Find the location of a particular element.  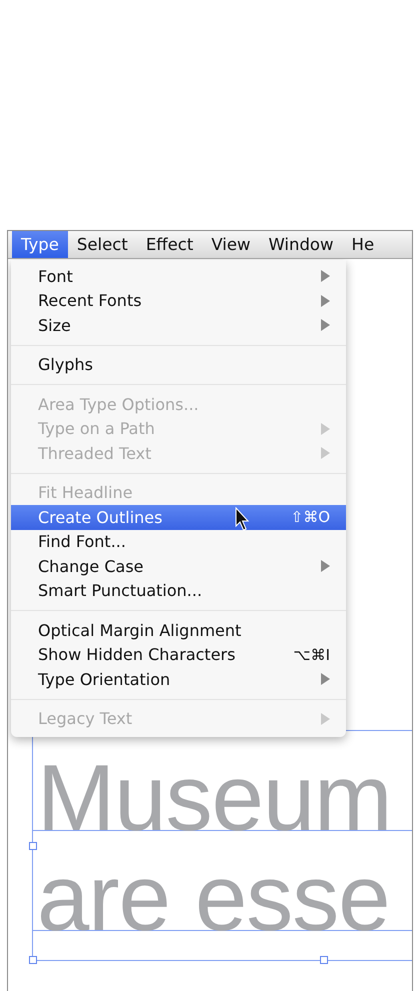

menu-item: Type Orientation is located at coordinates (178, 679).